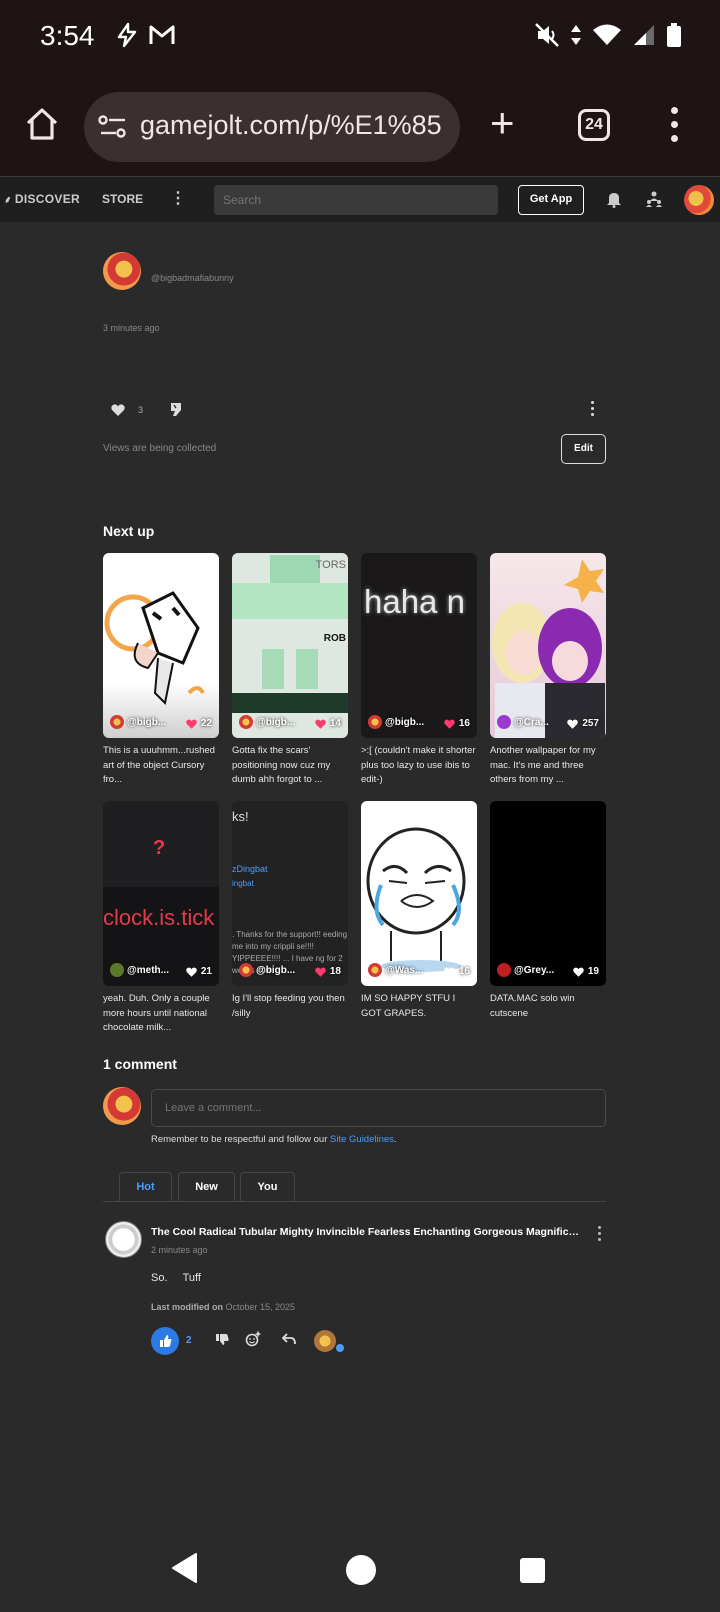  What do you see at coordinates (123, 1239) in the screenshot?
I see `commenter-avatar` at bounding box center [123, 1239].